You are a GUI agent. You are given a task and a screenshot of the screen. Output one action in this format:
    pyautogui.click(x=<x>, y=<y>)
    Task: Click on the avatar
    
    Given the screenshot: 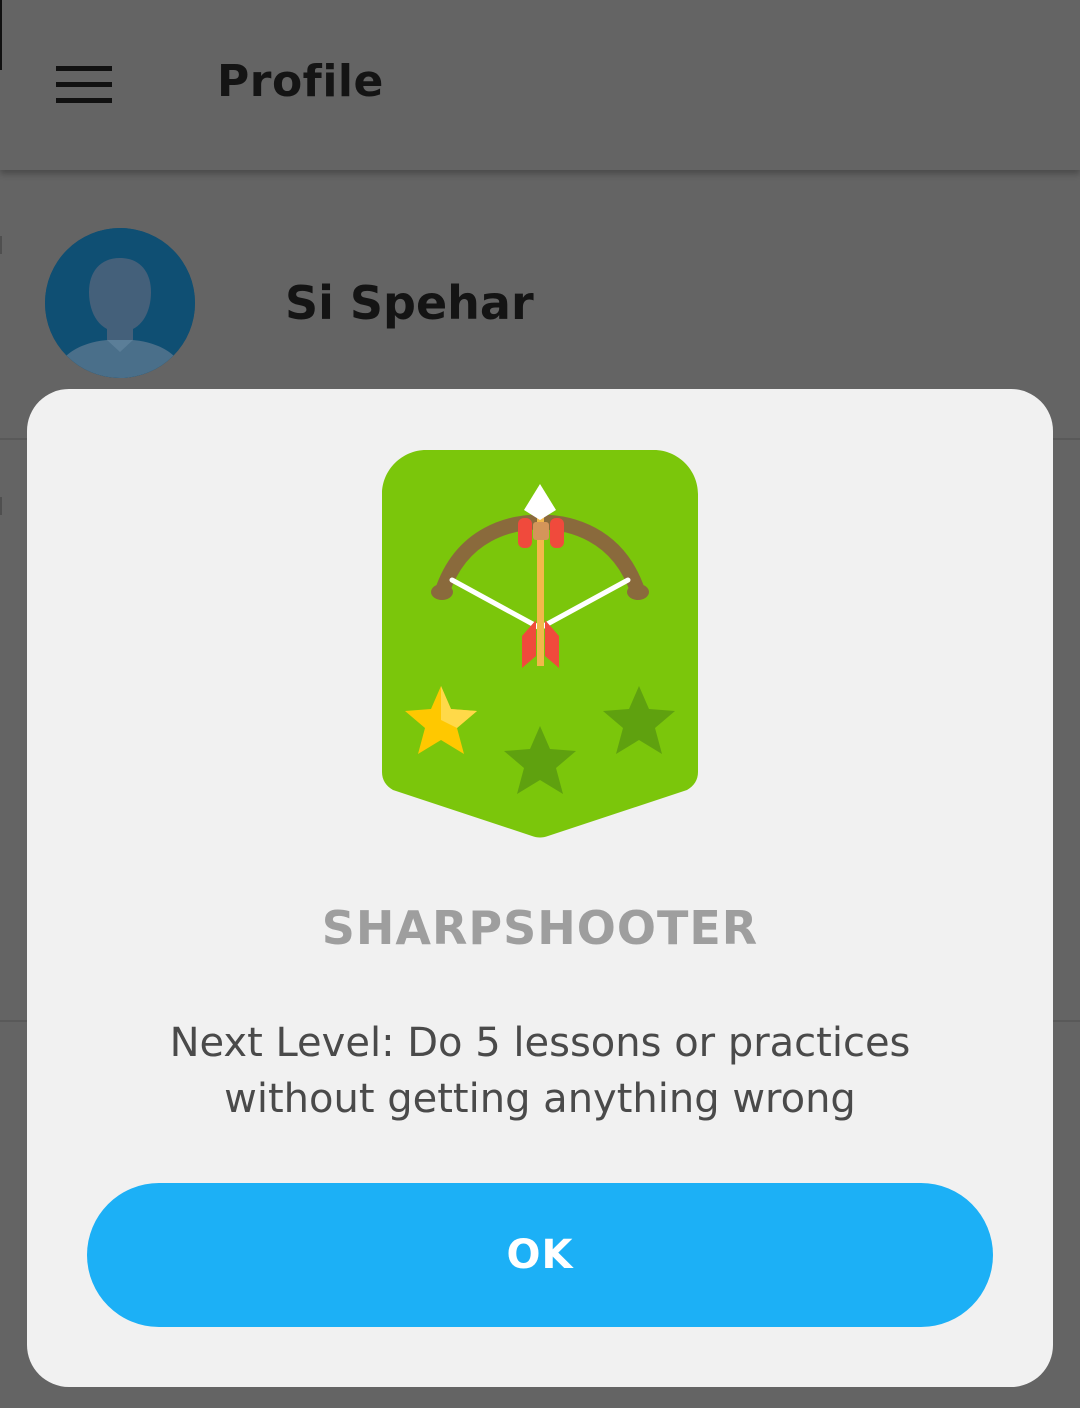 What is the action you would take?
    pyautogui.click(x=120, y=303)
    